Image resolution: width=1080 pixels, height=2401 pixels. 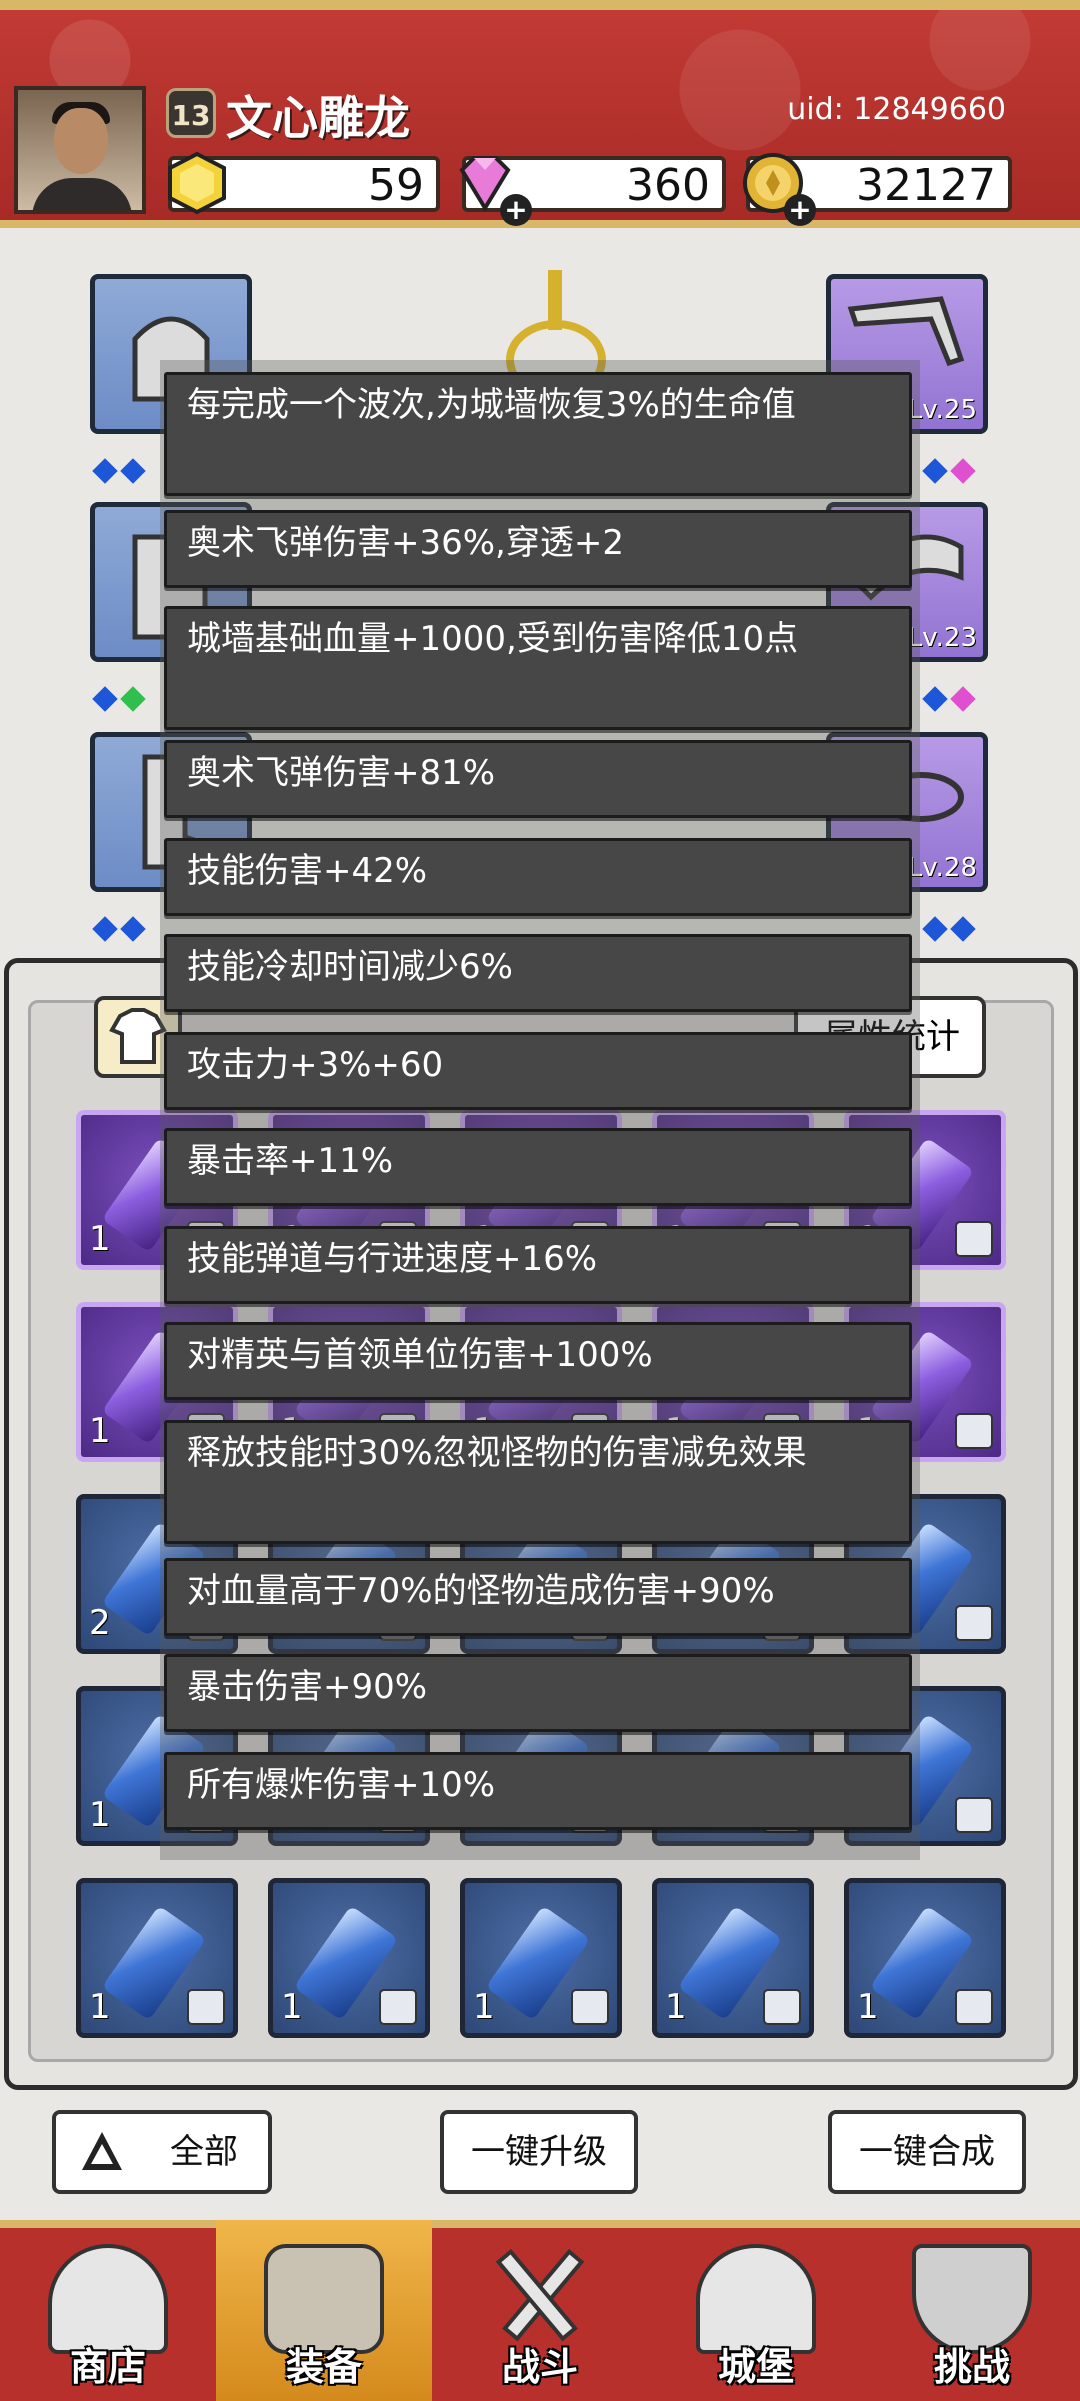 I want to click on effect-line: 所有爆炸伤害+10%, so click(x=538, y=1791).